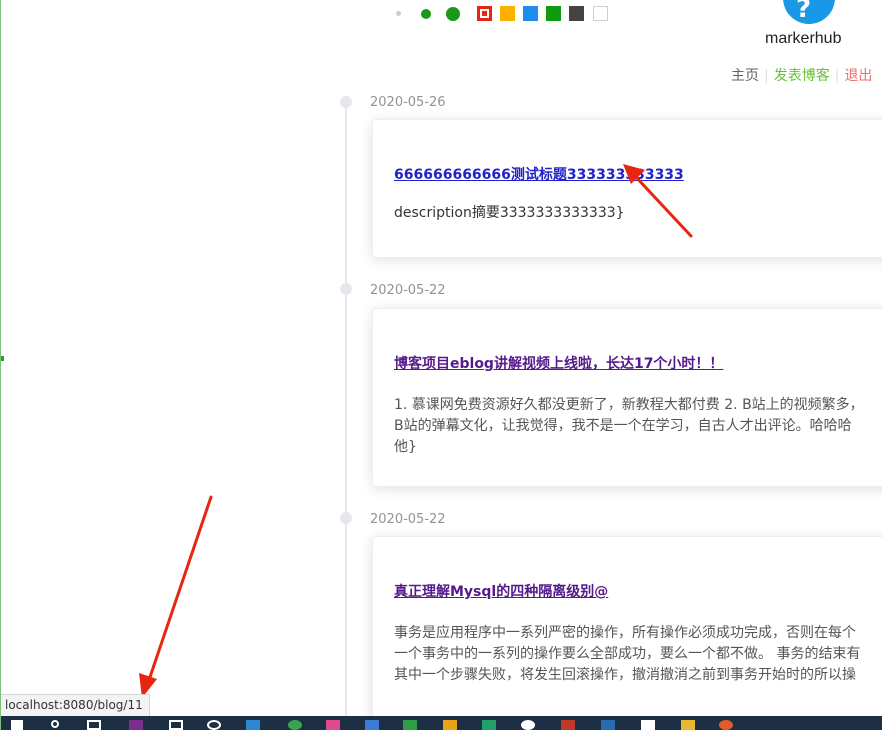 The image size is (882, 730). I want to click on pen-size-small, so click(398, 13).